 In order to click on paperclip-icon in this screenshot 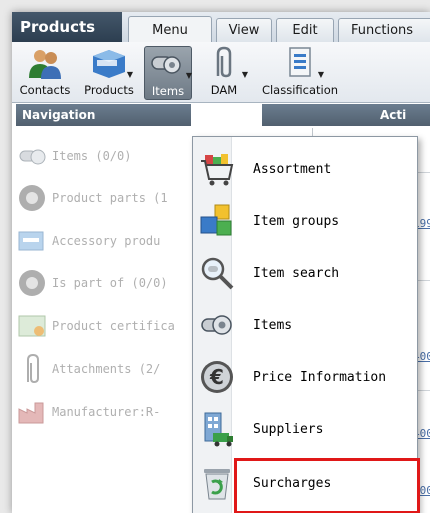, I will do `click(33, 368)`.